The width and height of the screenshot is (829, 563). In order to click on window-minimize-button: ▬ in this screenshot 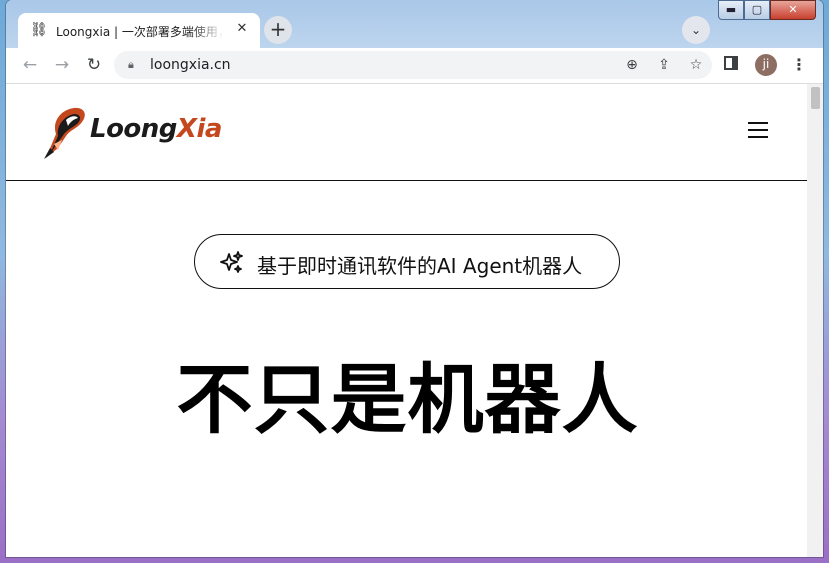, I will do `click(731, 10)`.